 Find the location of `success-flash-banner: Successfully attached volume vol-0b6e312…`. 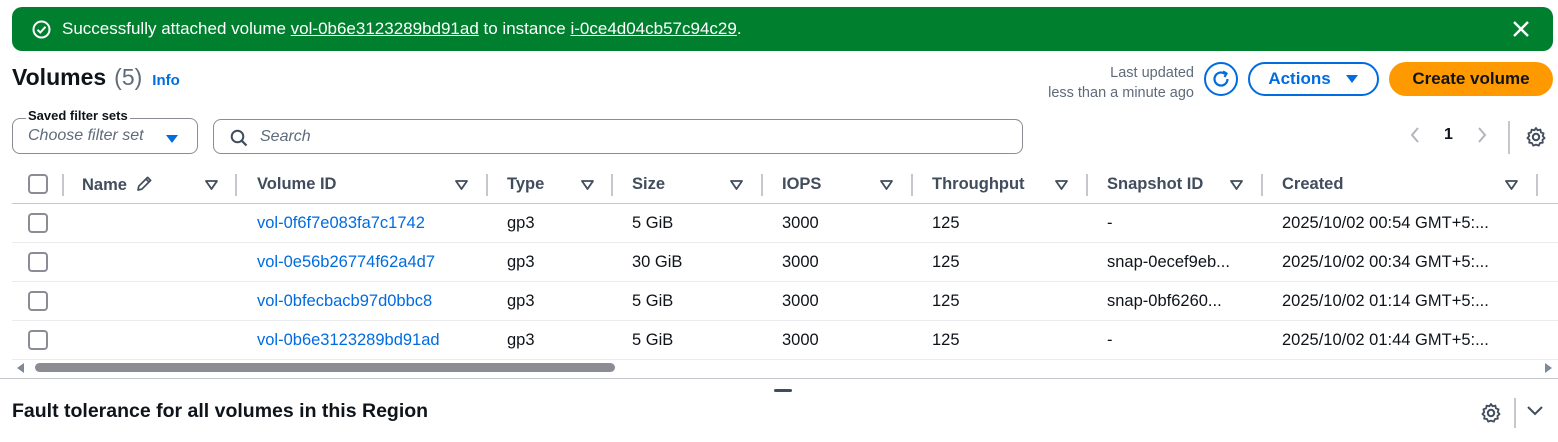

success-flash-banner: Successfully attached volume vol-0b6e312… is located at coordinates (782, 29).